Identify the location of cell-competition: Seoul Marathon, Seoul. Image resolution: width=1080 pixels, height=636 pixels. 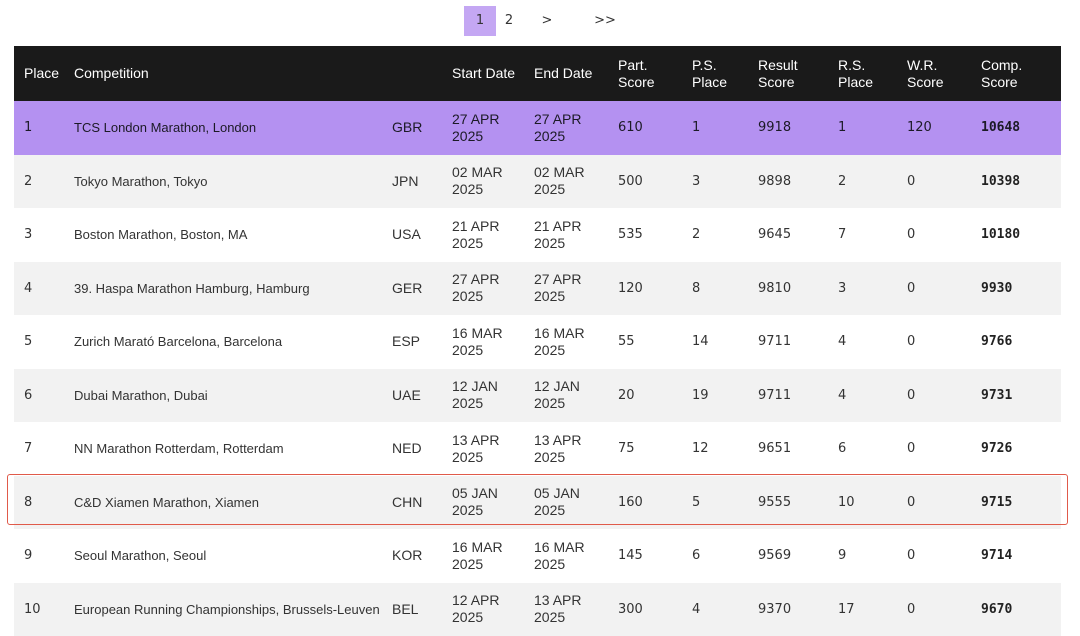
(226, 556).